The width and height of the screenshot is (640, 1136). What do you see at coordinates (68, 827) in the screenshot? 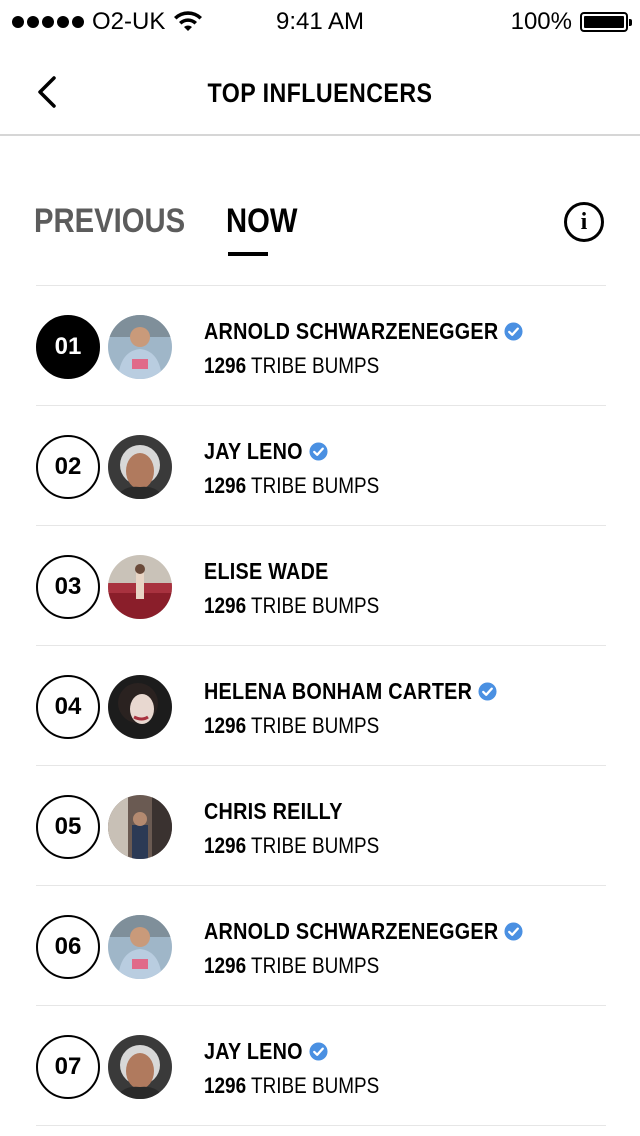
I see `rank-badge: 05` at bounding box center [68, 827].